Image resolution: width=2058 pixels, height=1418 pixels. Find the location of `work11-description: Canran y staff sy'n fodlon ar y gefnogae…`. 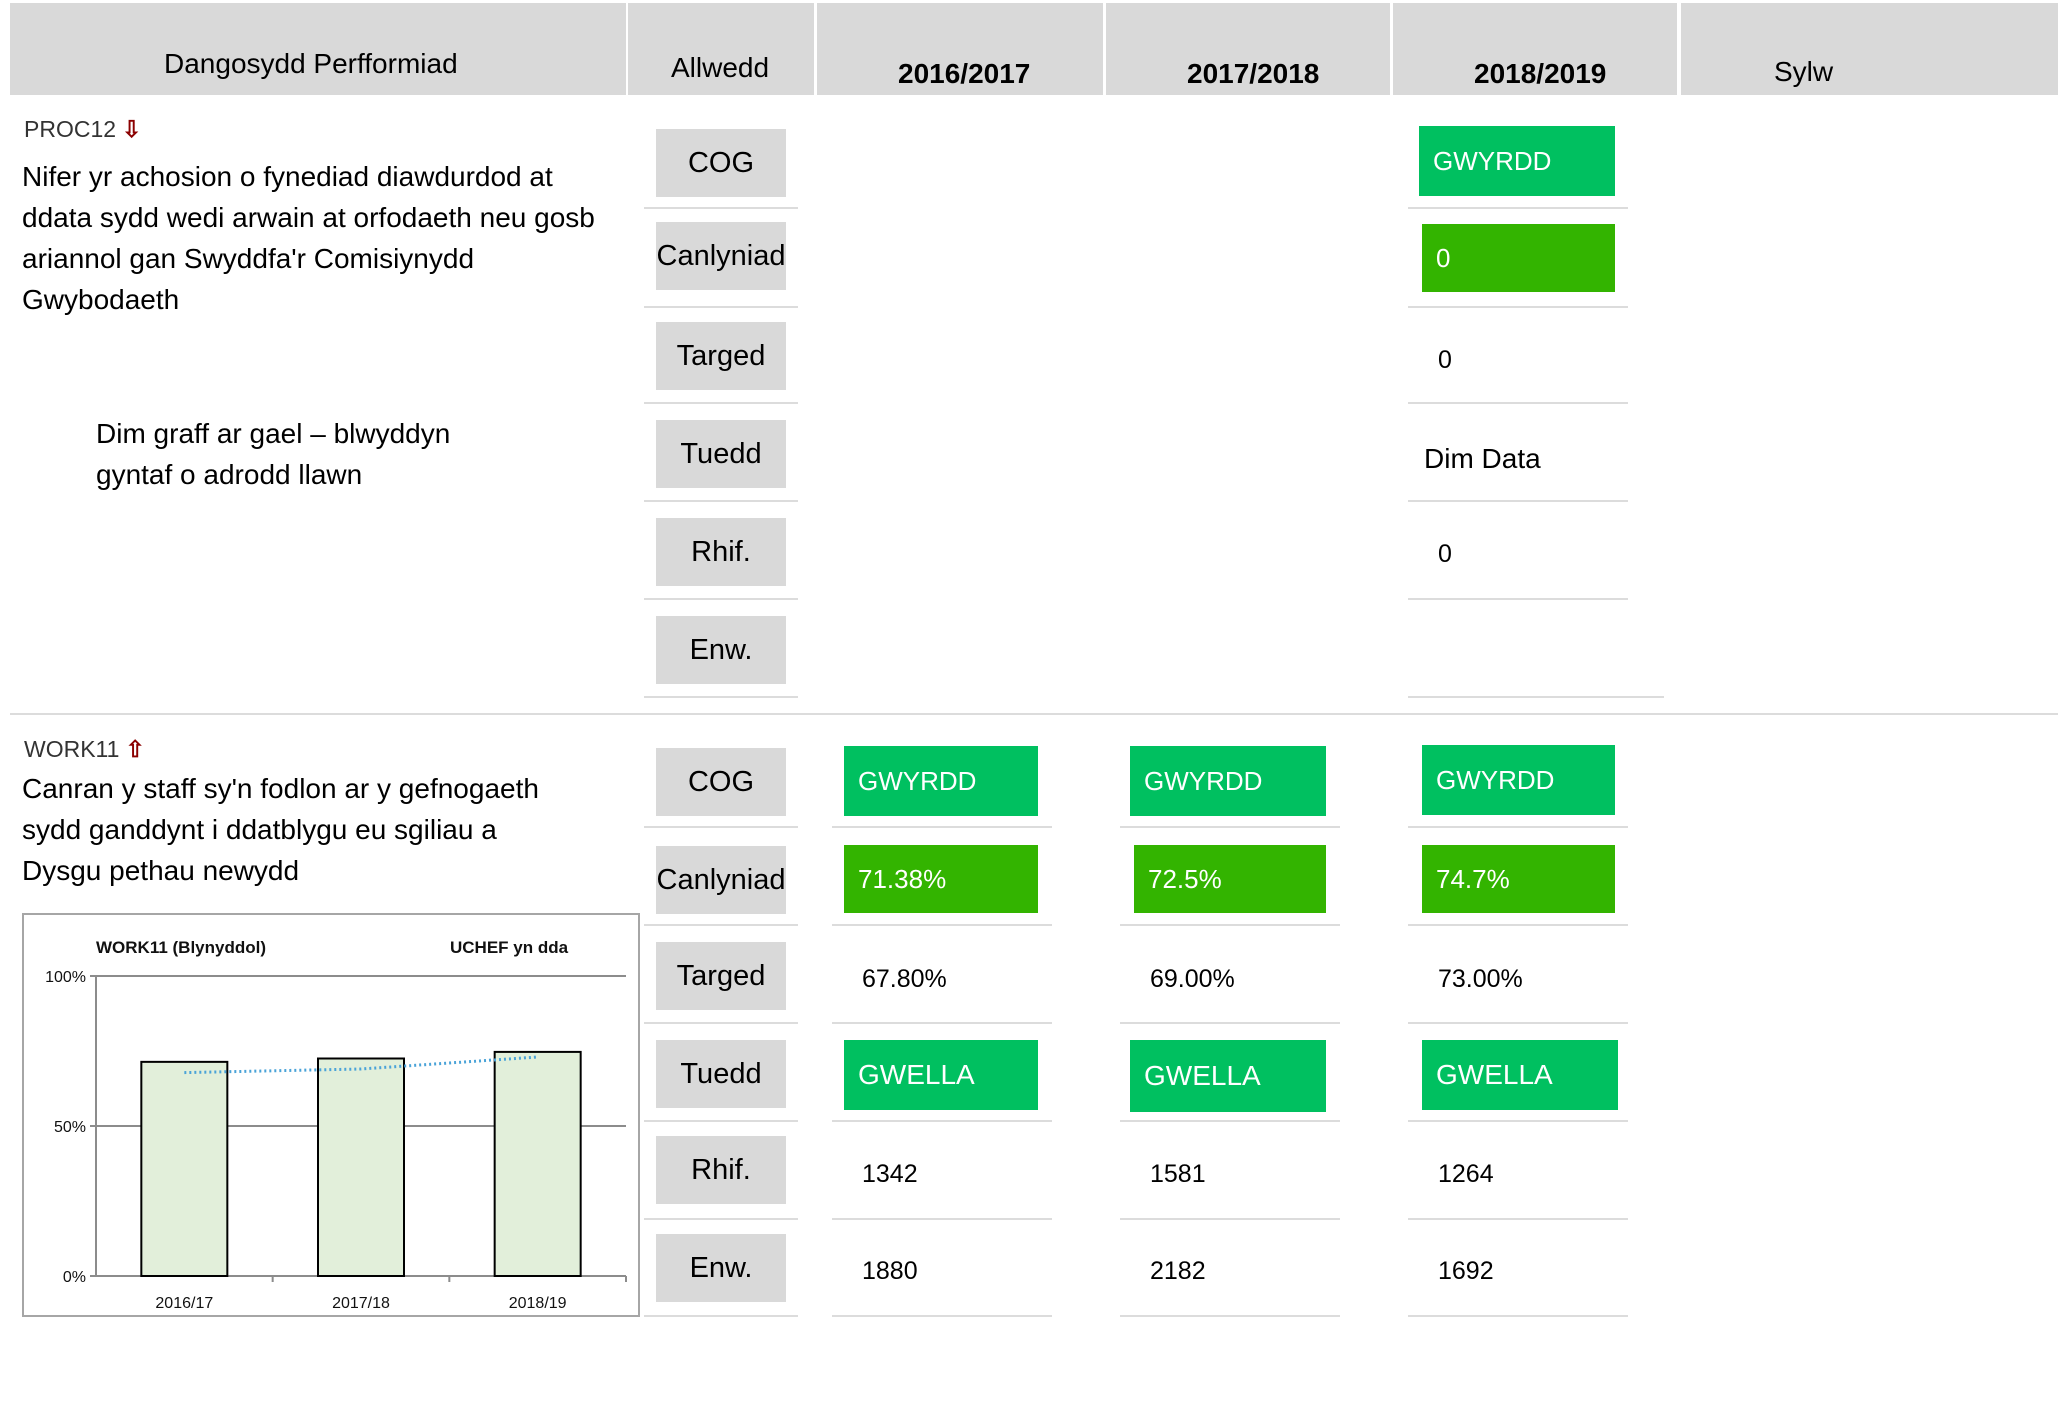

work11-description: Canran y staff sy'n fodlon ar y gefnogae… is located at coordinates (280, 829).